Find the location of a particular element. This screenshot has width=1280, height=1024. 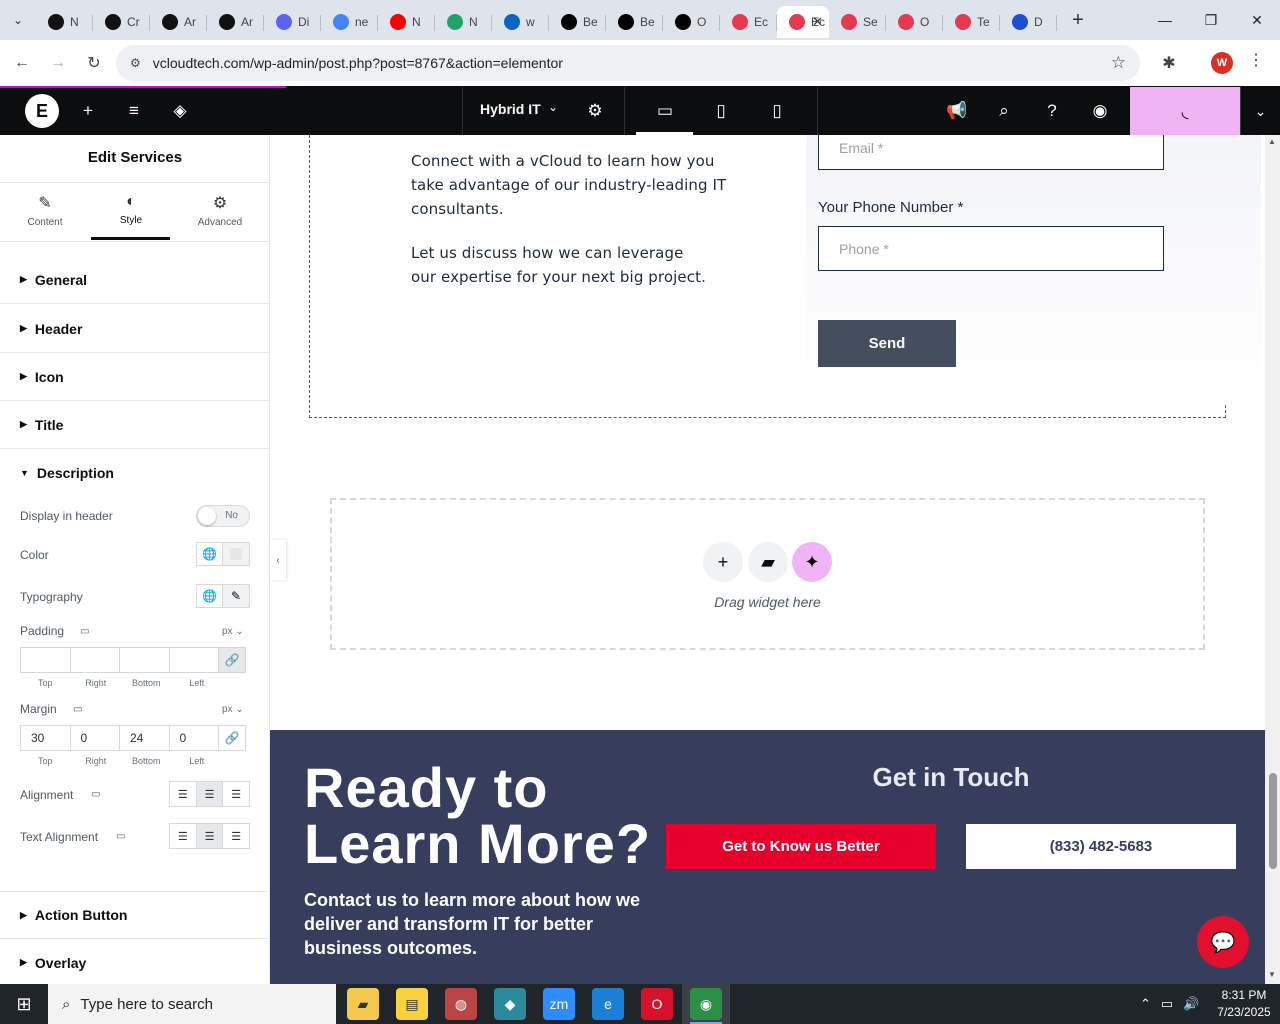

padding-right-input is located at coordinates (94, 660).